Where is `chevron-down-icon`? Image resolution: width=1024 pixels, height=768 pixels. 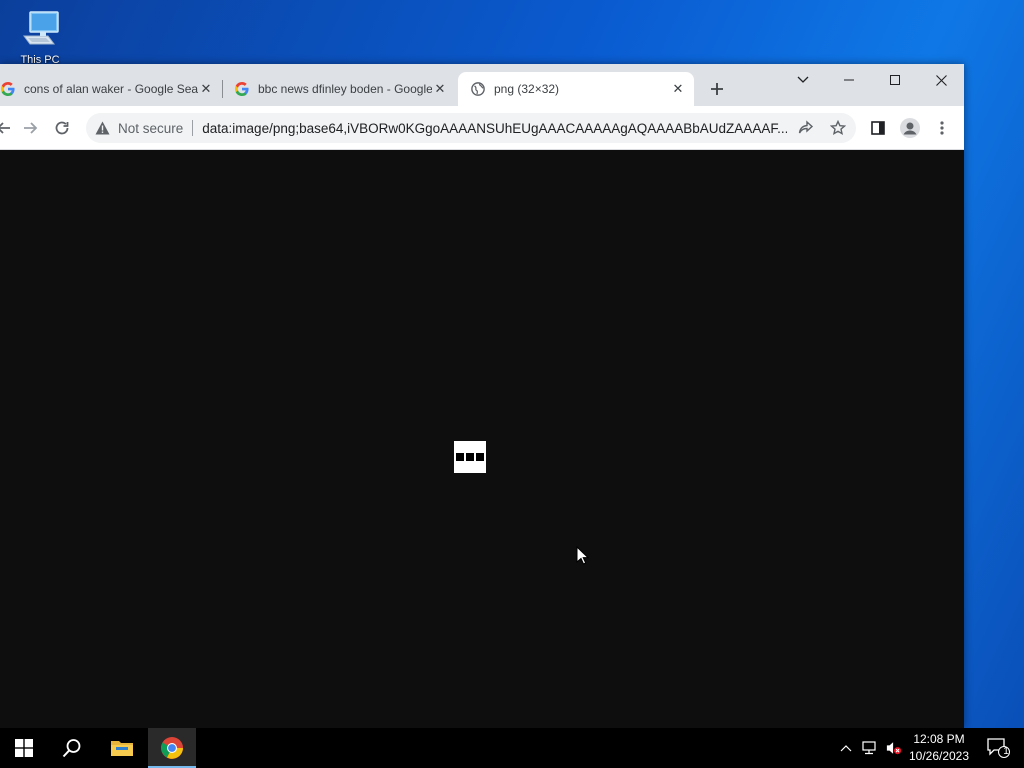
chevron-down-icon is located at coordinates (803, 79).